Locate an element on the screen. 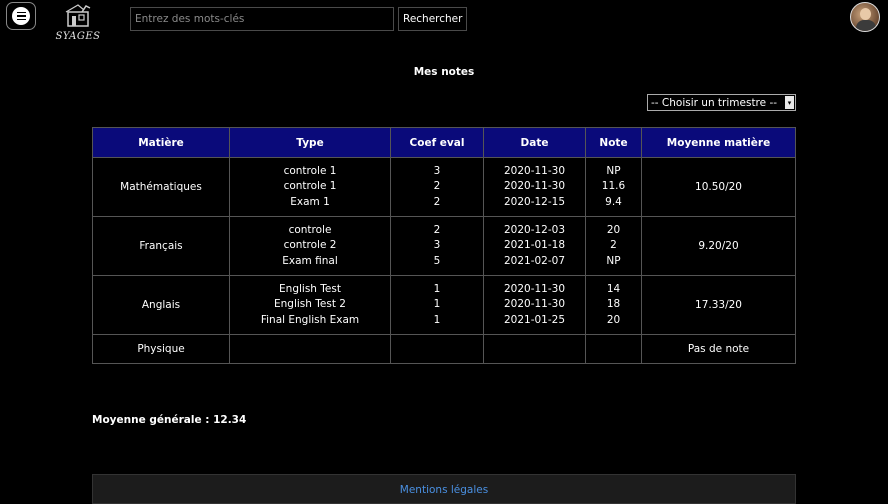 The width and height of the screenshot is (888, 504). trimester-select: -- Choisir un trimestre -- ▾ is located at coordinates (721, 102).